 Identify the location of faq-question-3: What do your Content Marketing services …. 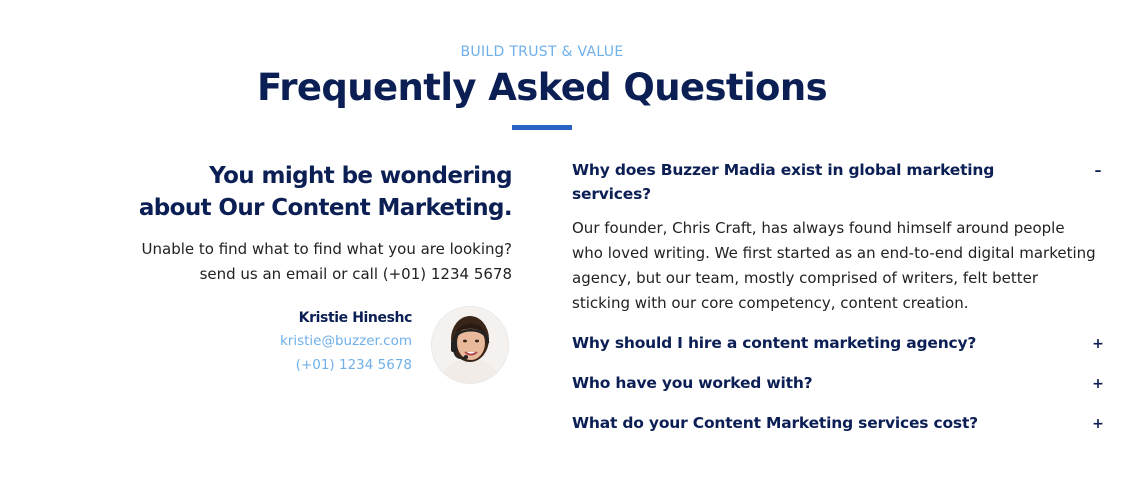
(838, 423).